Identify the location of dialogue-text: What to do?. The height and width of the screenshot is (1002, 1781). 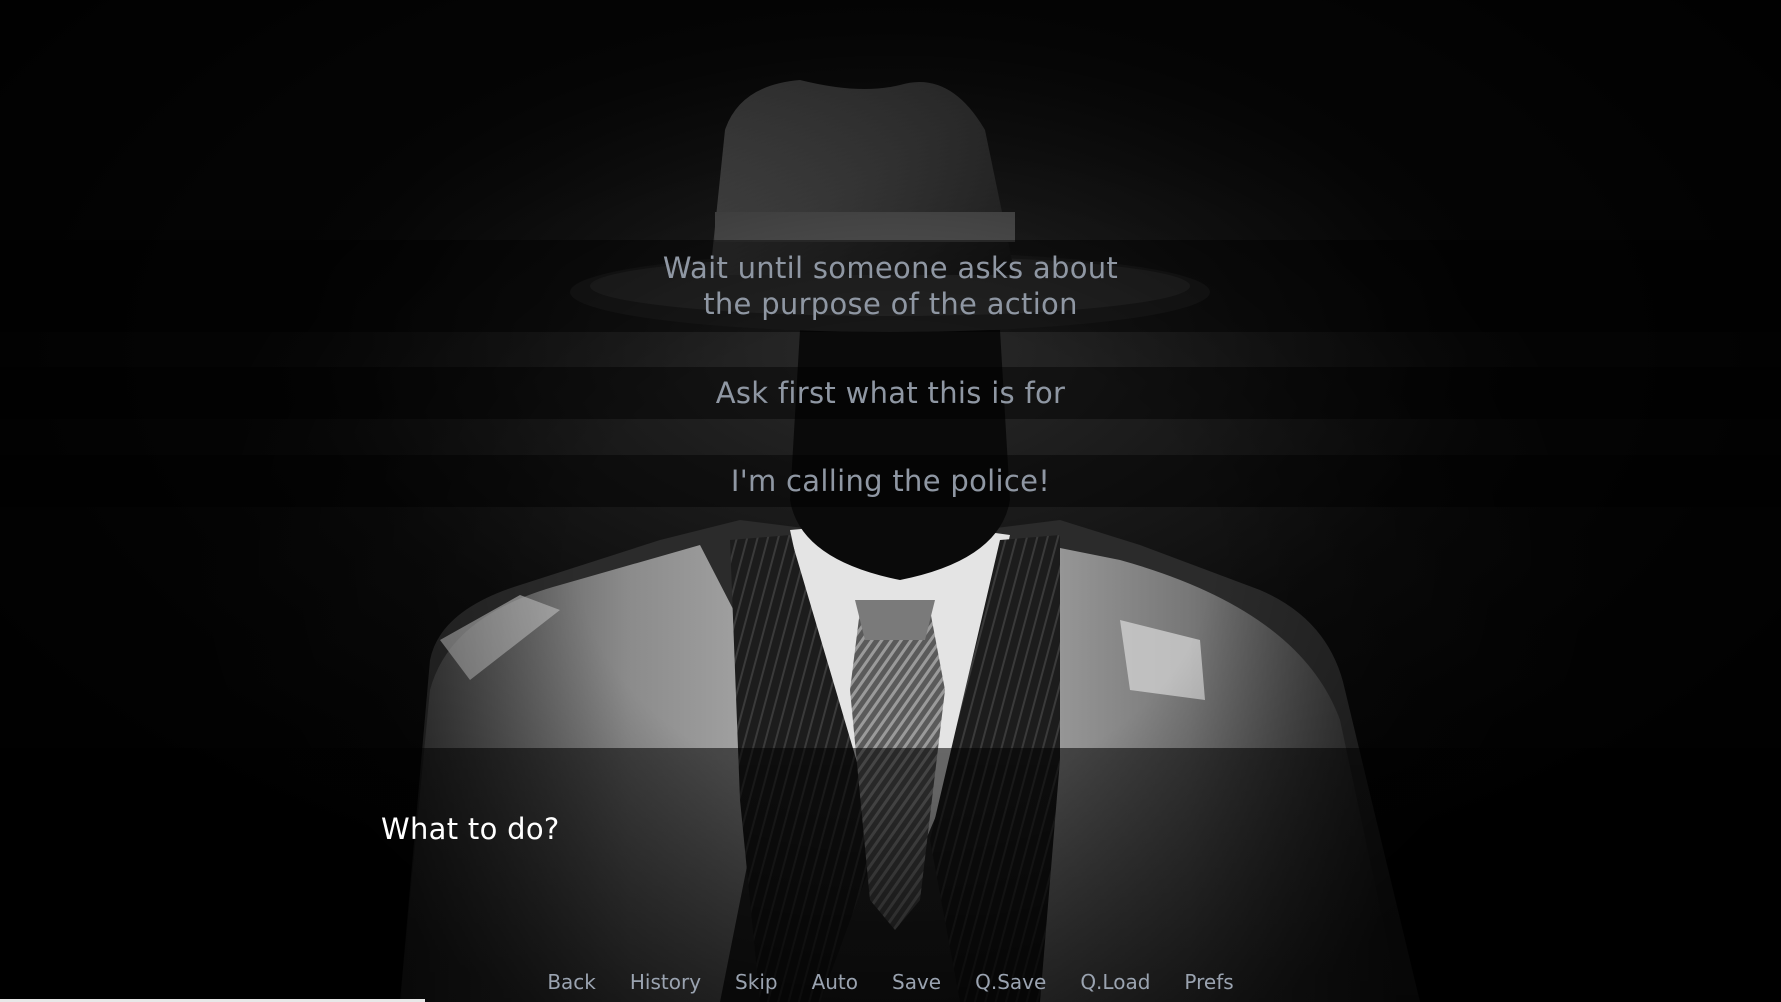
(470, 829).